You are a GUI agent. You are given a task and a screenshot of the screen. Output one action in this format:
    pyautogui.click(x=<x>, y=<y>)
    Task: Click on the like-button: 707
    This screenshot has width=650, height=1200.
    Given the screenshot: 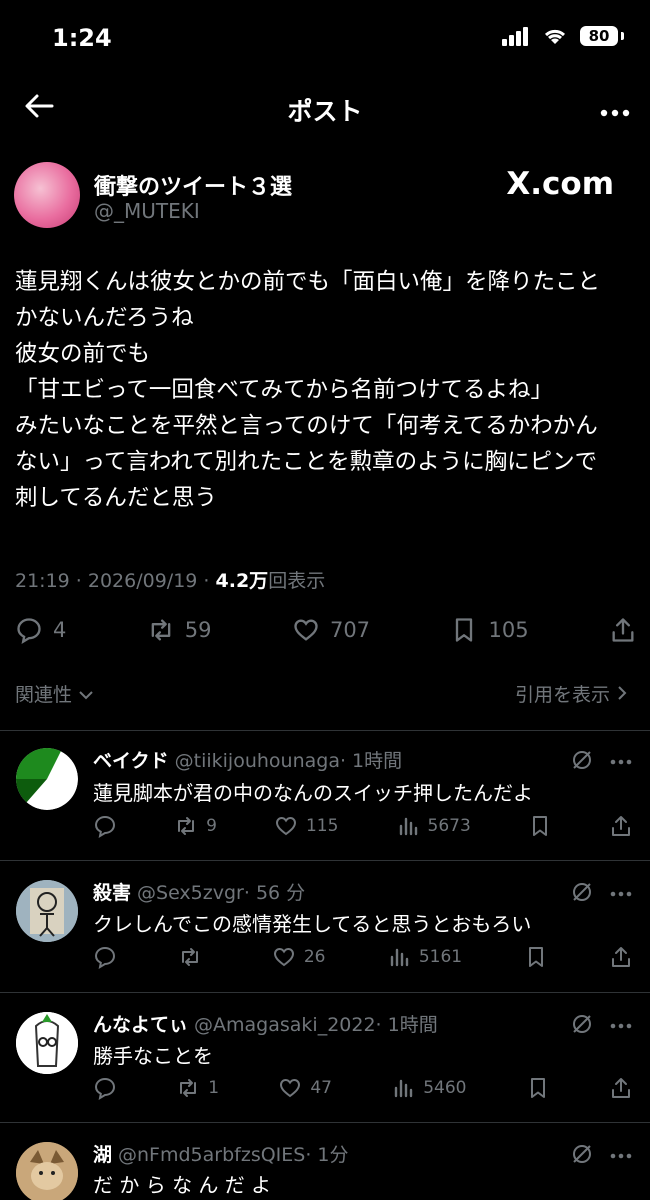 What is the action you would take?
    pyautogui.click(x=331, y=630)
    